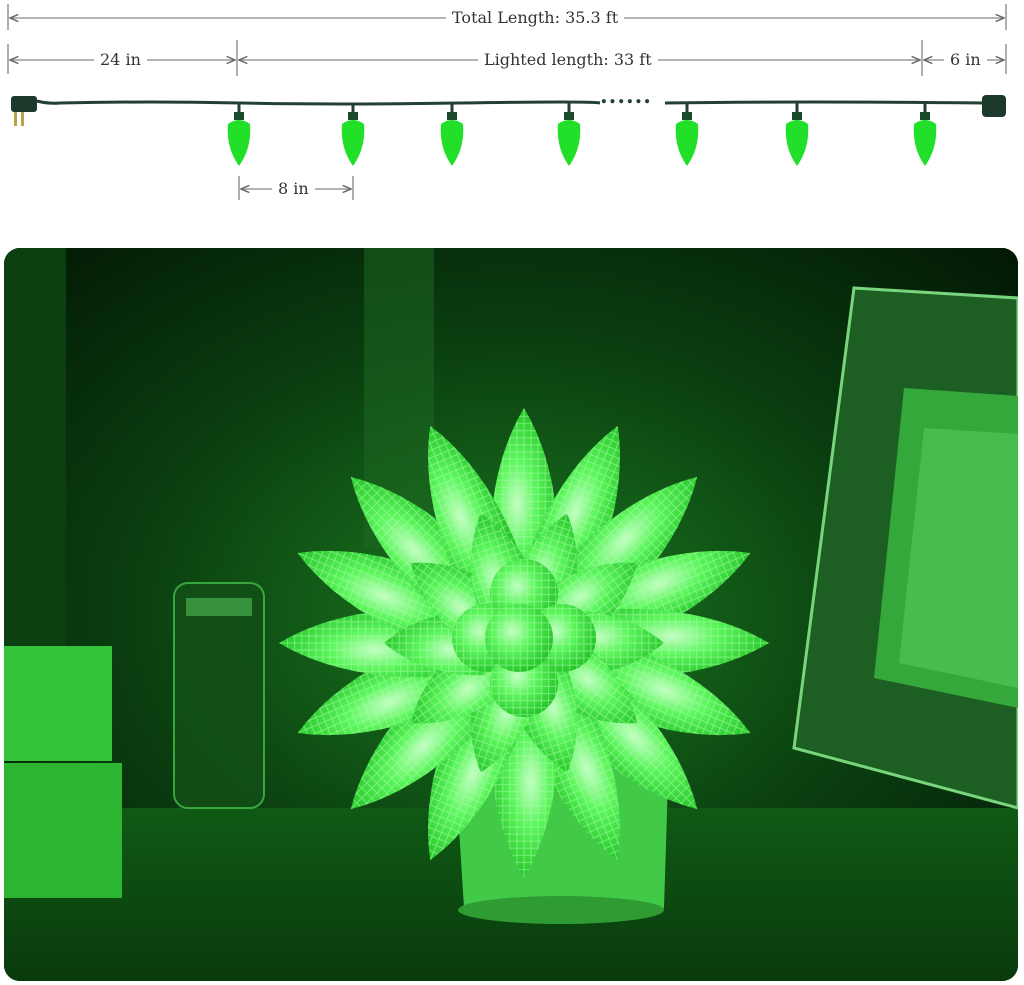  What do you see at coordinates (330, 103) in the screenshot?
I see `wire-left` at bounding box center [330, 103].